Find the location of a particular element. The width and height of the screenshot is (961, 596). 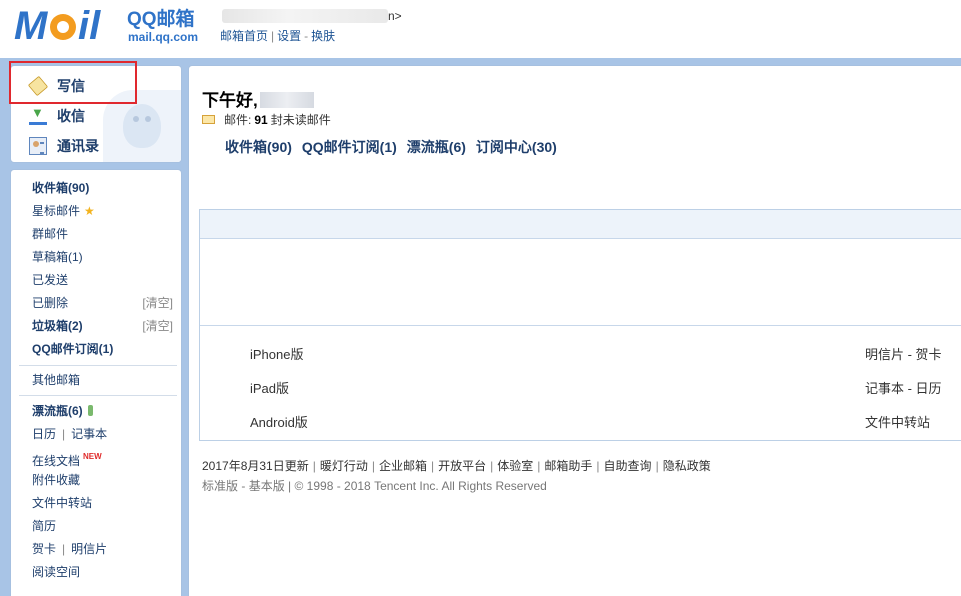

receive-label: 收信 is located at coordinates (71, 116).